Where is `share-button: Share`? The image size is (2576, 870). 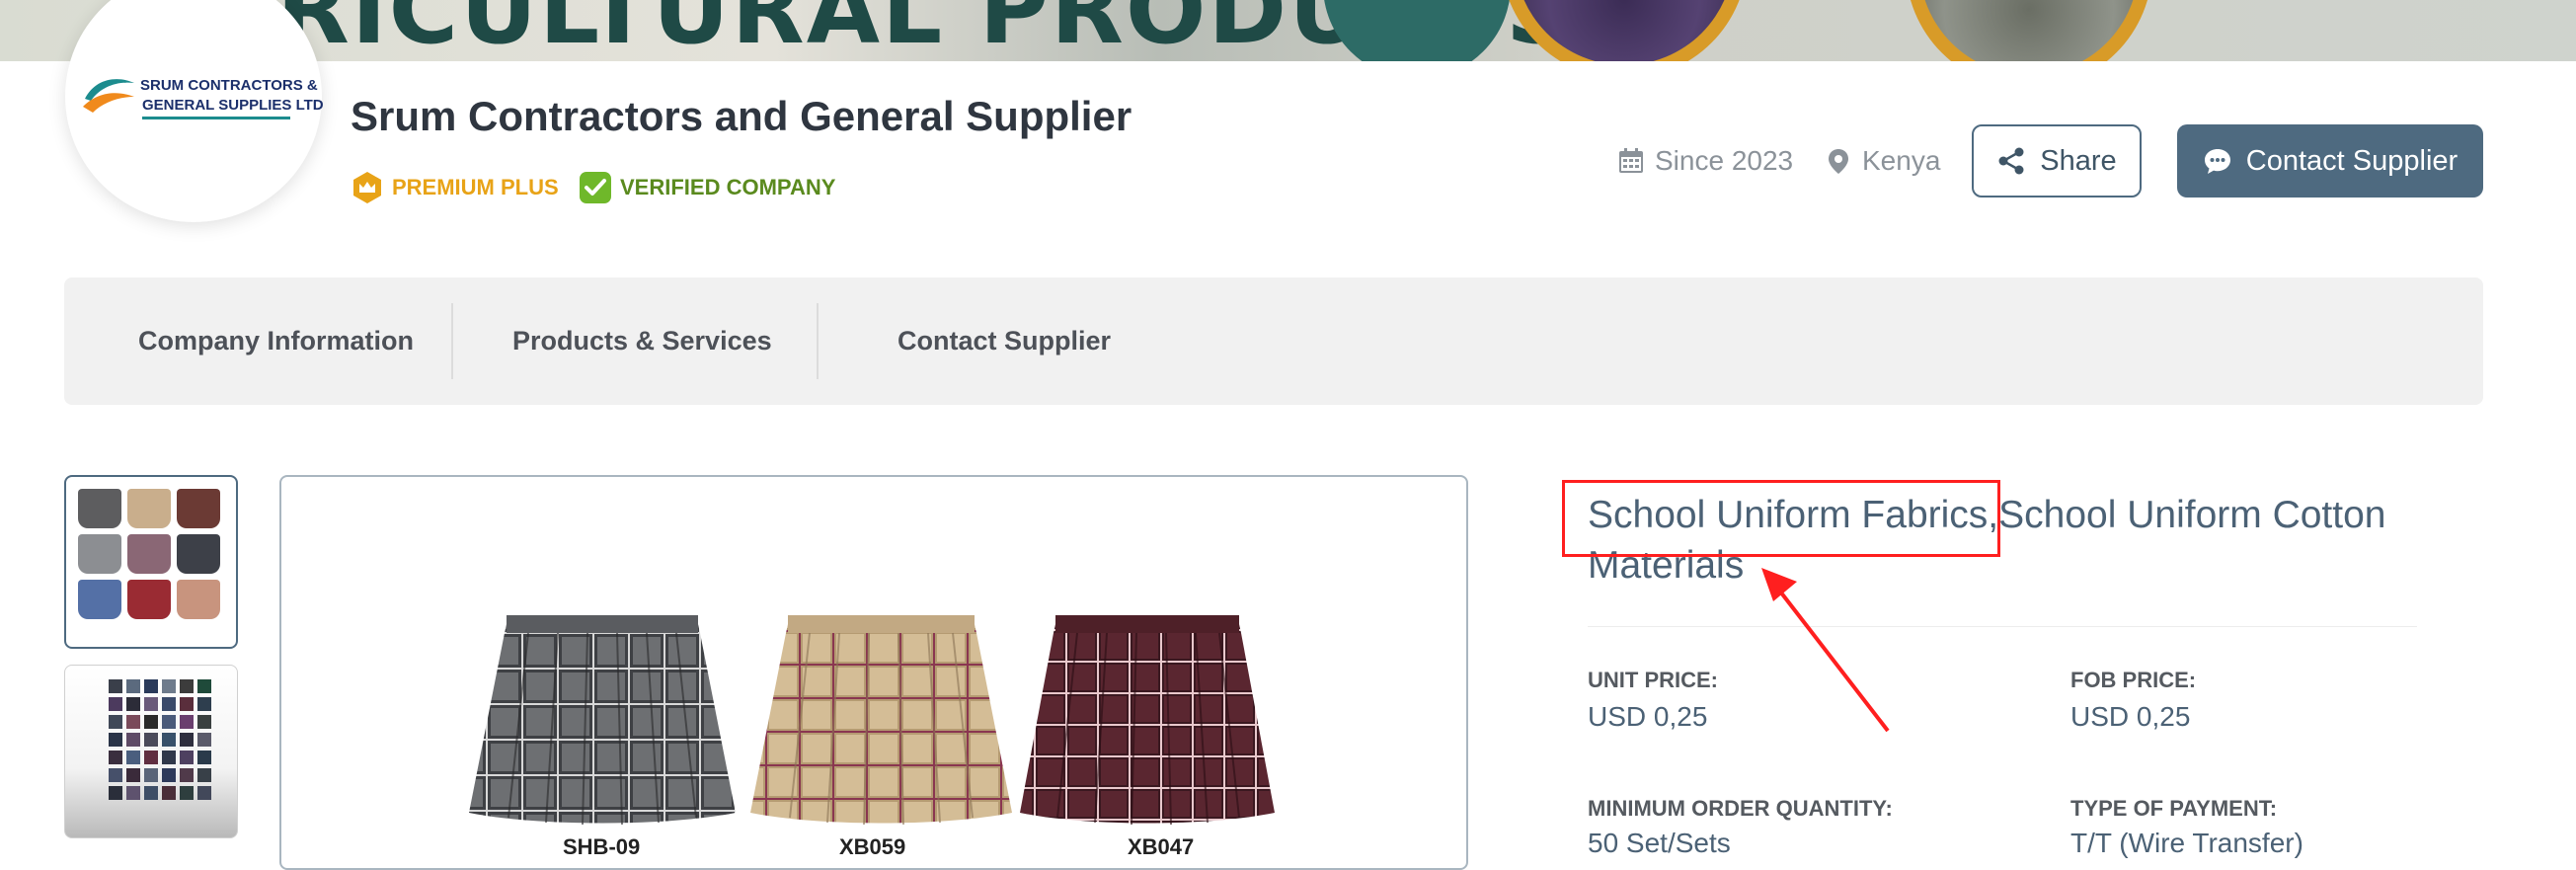 share-button: Share is located at coordinates (2057, 161).